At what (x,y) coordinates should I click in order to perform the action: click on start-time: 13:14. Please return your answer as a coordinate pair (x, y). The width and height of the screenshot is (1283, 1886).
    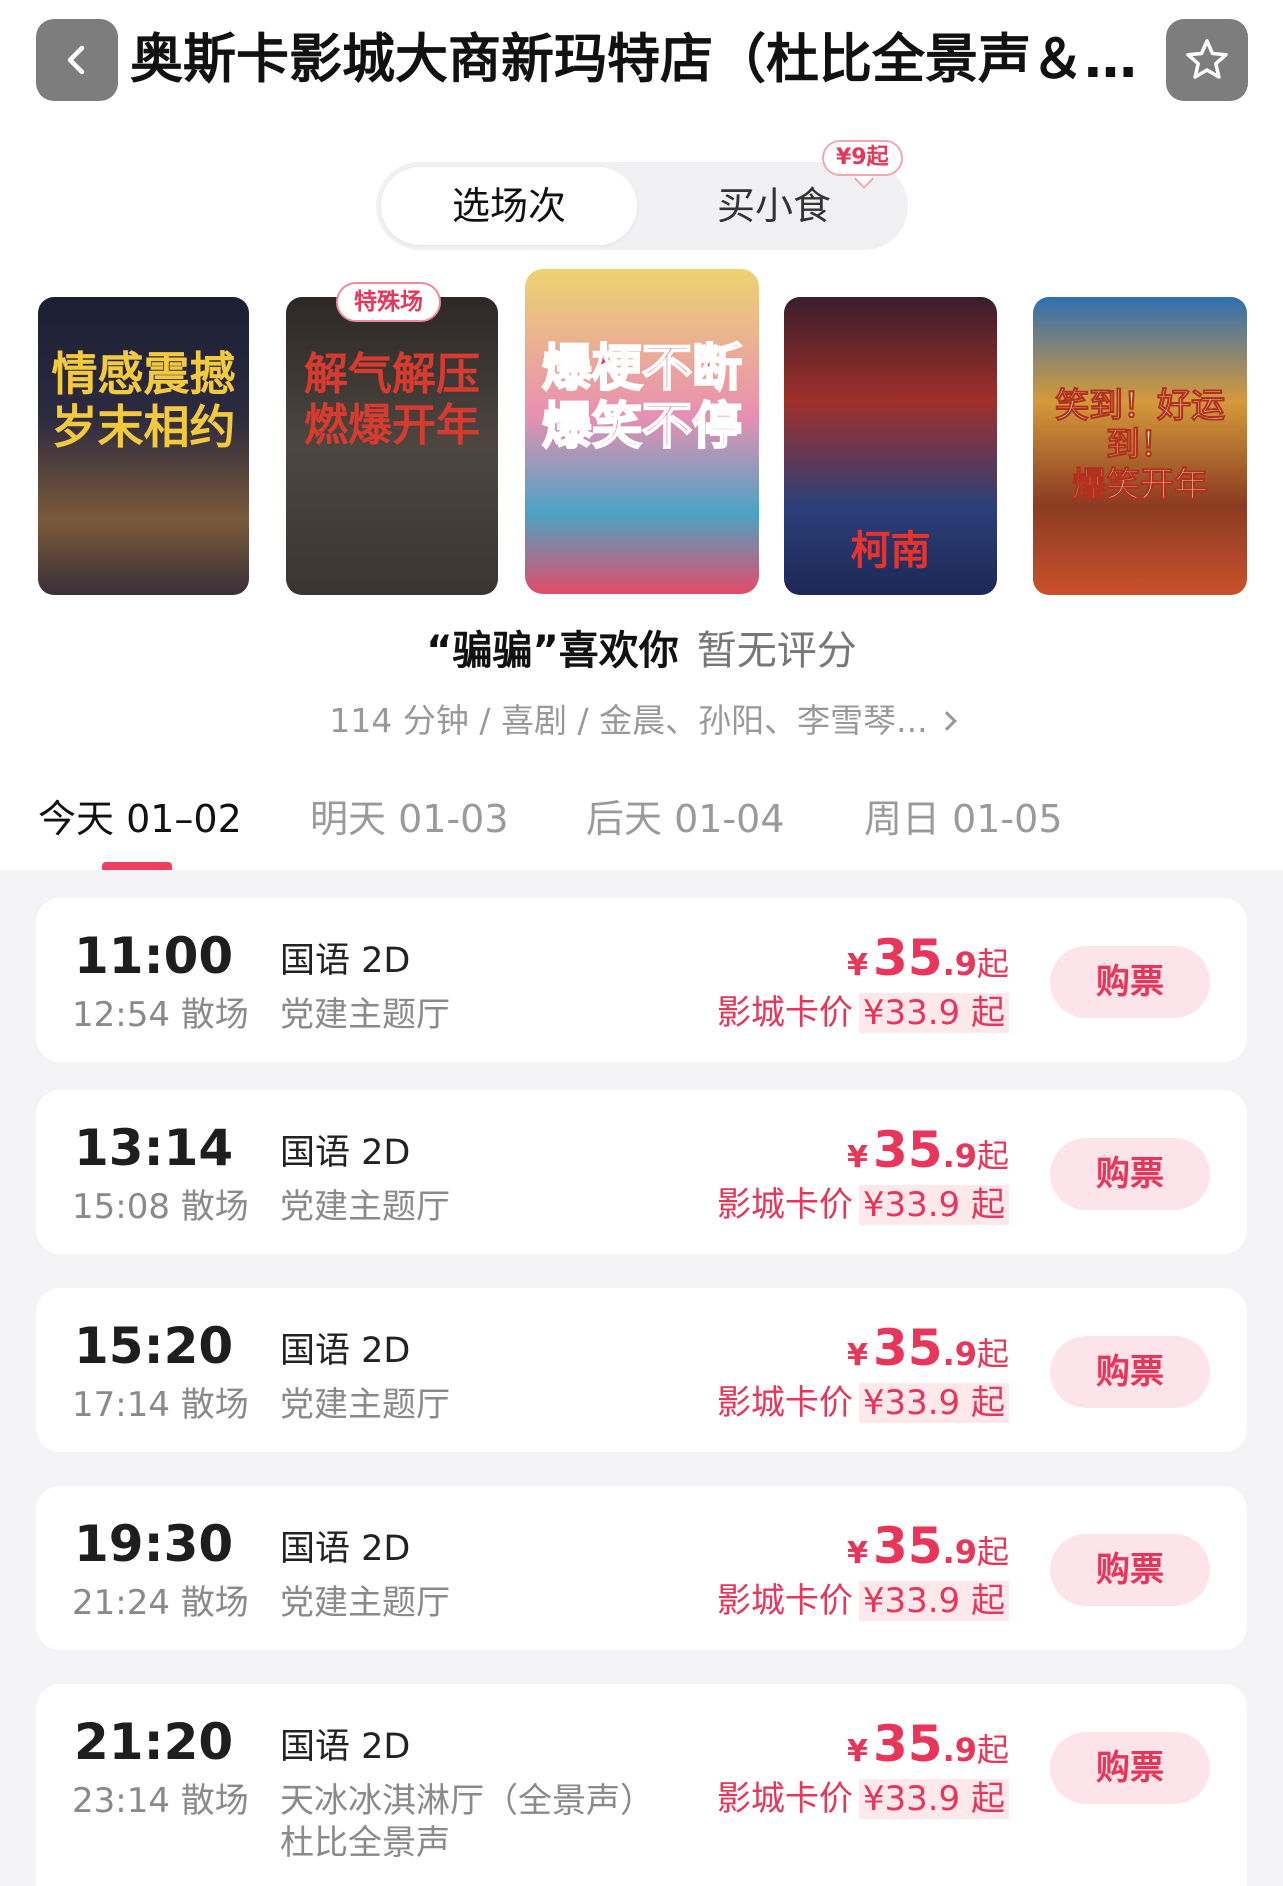
    Looking at the image, I should click on (154, 1148).